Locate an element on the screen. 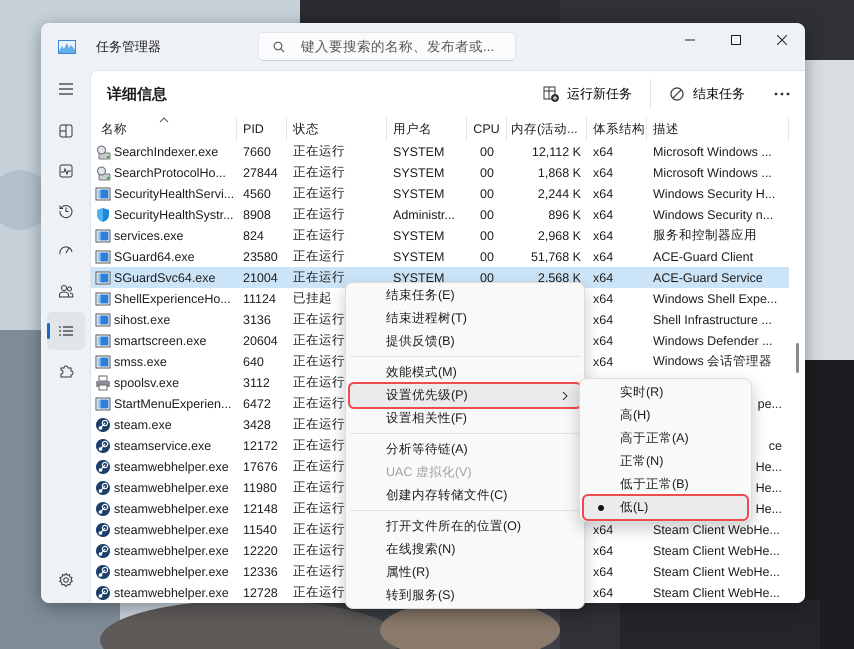 This screenshot has width=854, height=649. process-name: SGuard64.exe is located at coordinates (154, 257).